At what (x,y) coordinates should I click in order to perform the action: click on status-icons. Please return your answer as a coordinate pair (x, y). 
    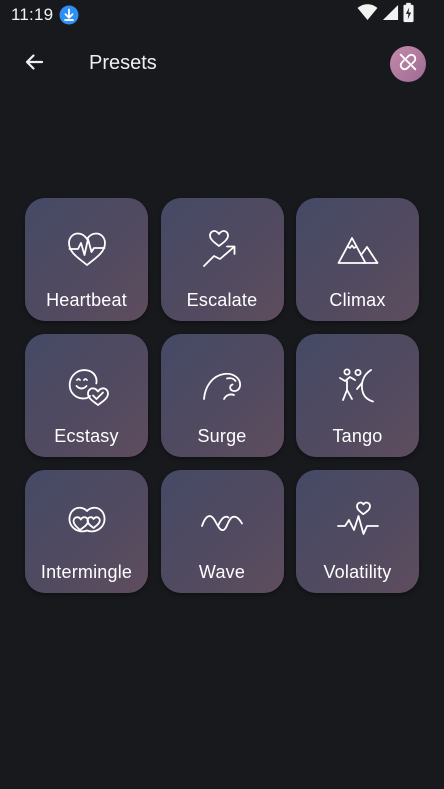
    Looking at the image, I should click on (385, 15).